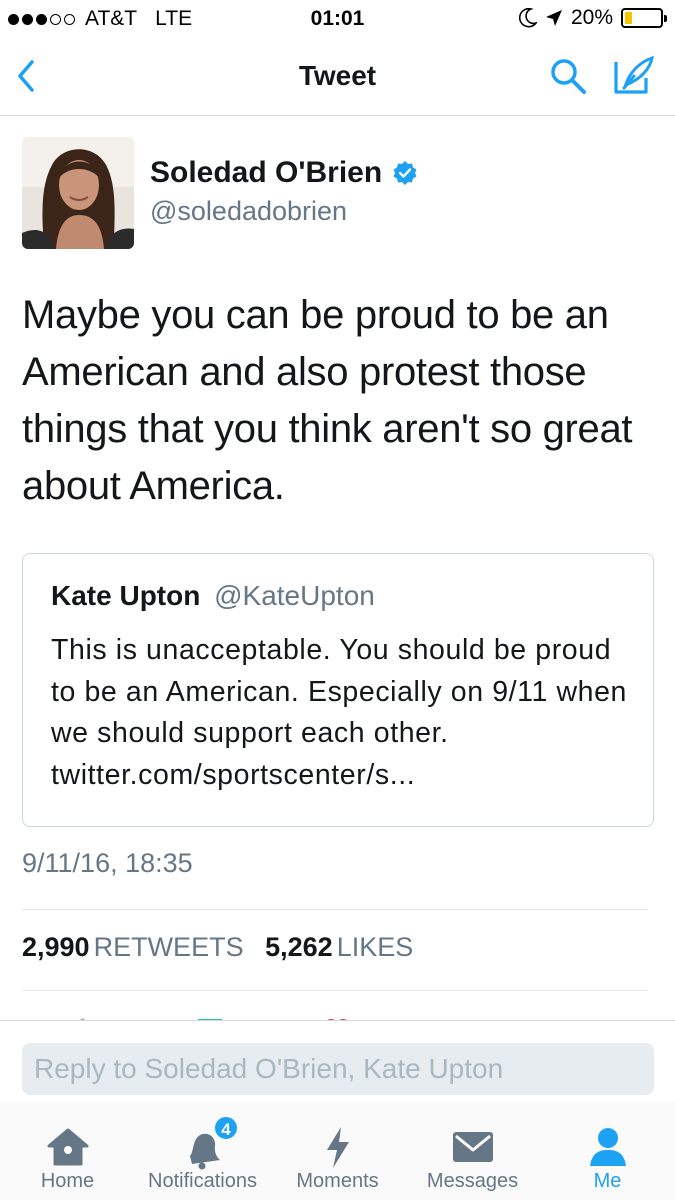  Describe the element at coordinates (608, 1147) in the screenshot. I see `person-icon` at that location.